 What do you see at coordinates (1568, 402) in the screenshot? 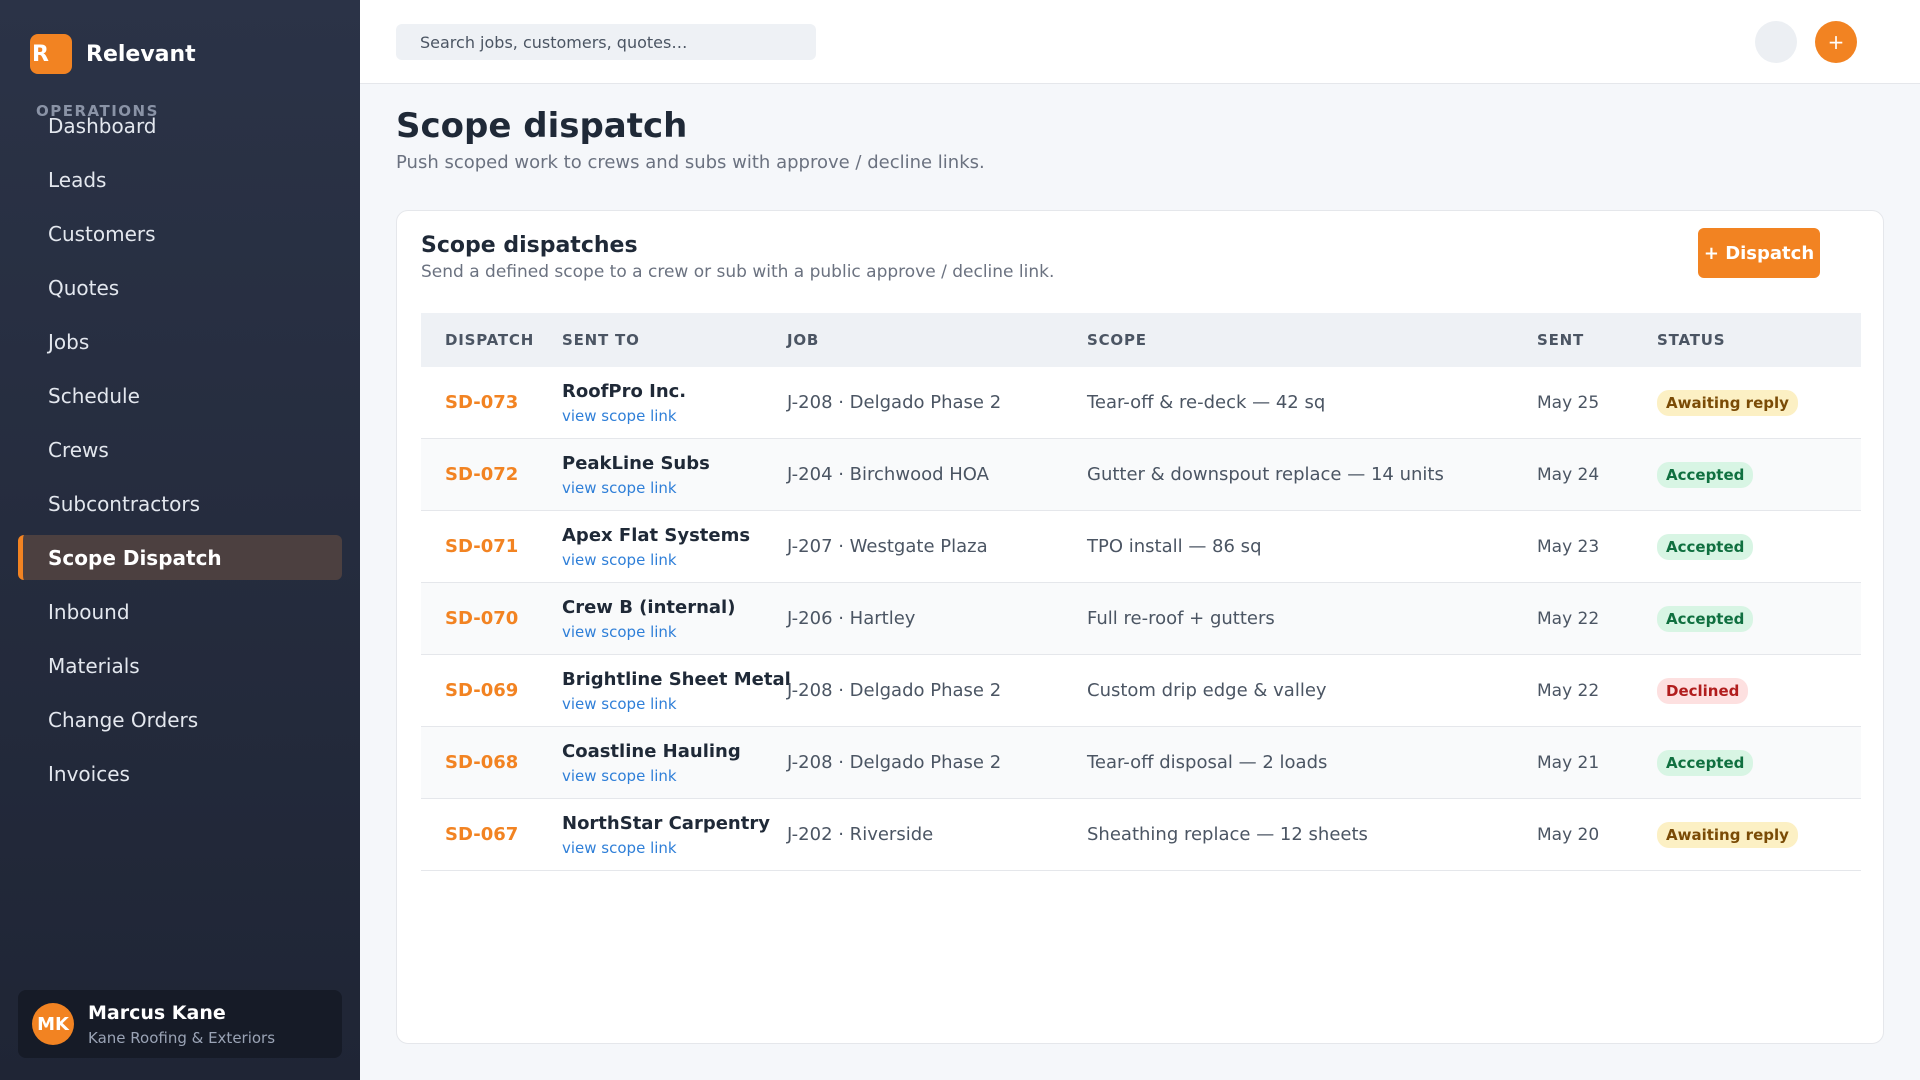
I see `sent-date-cell: May 25` at bounding box center [1568, 402].